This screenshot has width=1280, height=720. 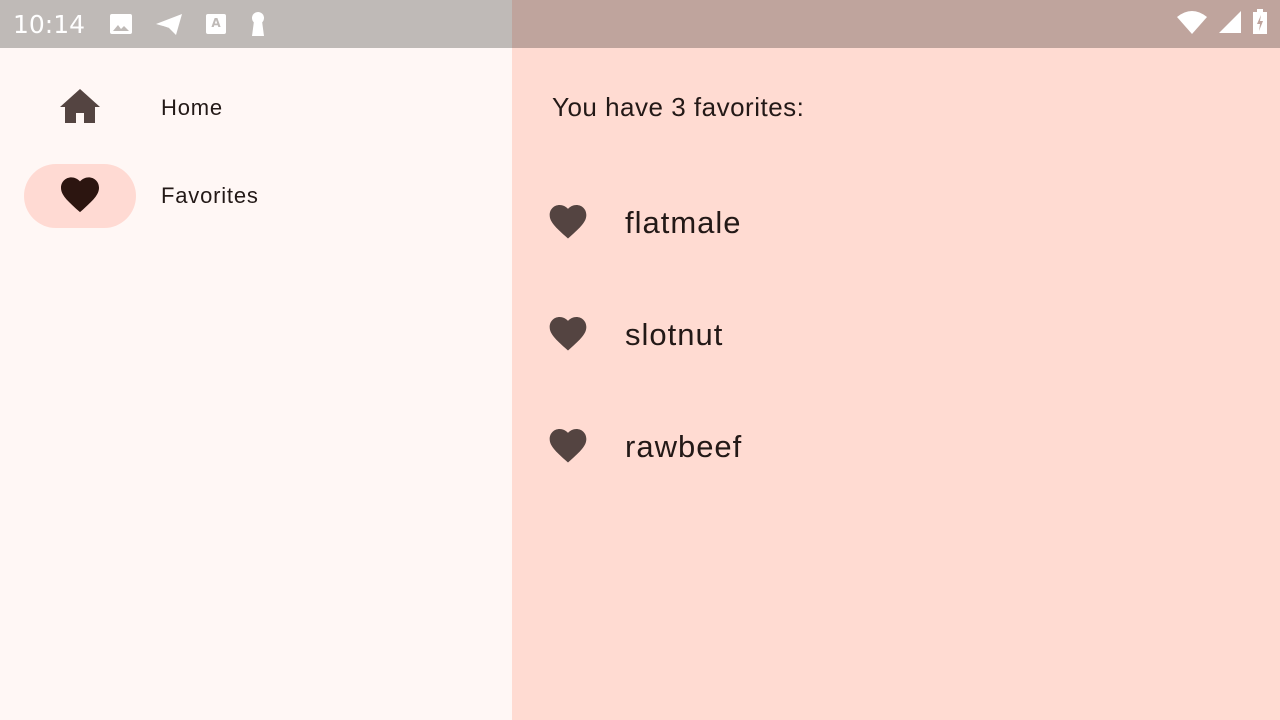 I want to click on svg-text: A, so click(x=216, y=23).